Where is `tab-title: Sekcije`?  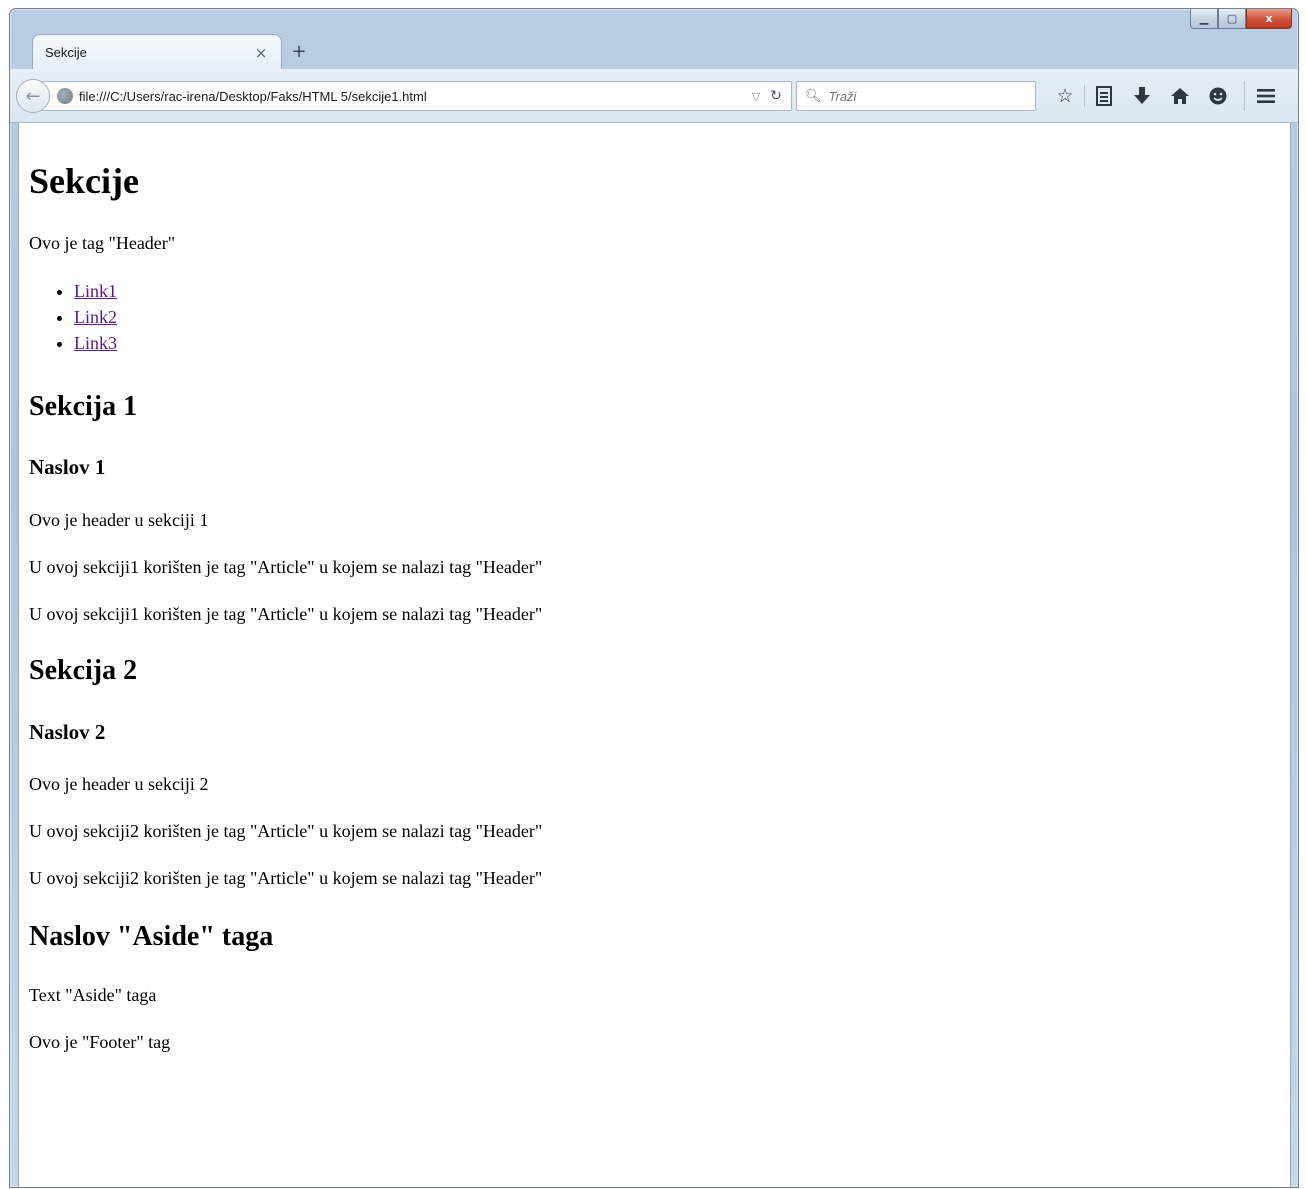 tab-title: Sekcije is located at coordinates (66, 52).